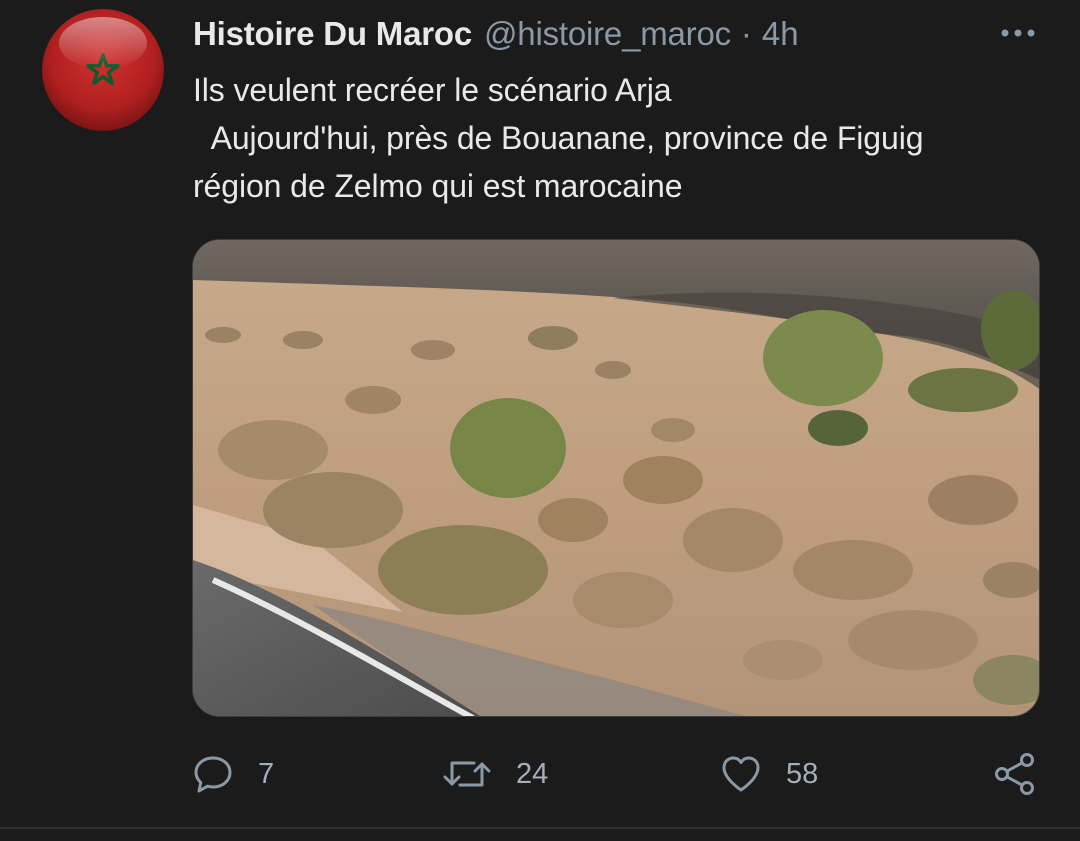  What do you see at coordinates (495, 774) in the screenshot?
I see `retweet-button: 24` at bounding box center [495, 774].